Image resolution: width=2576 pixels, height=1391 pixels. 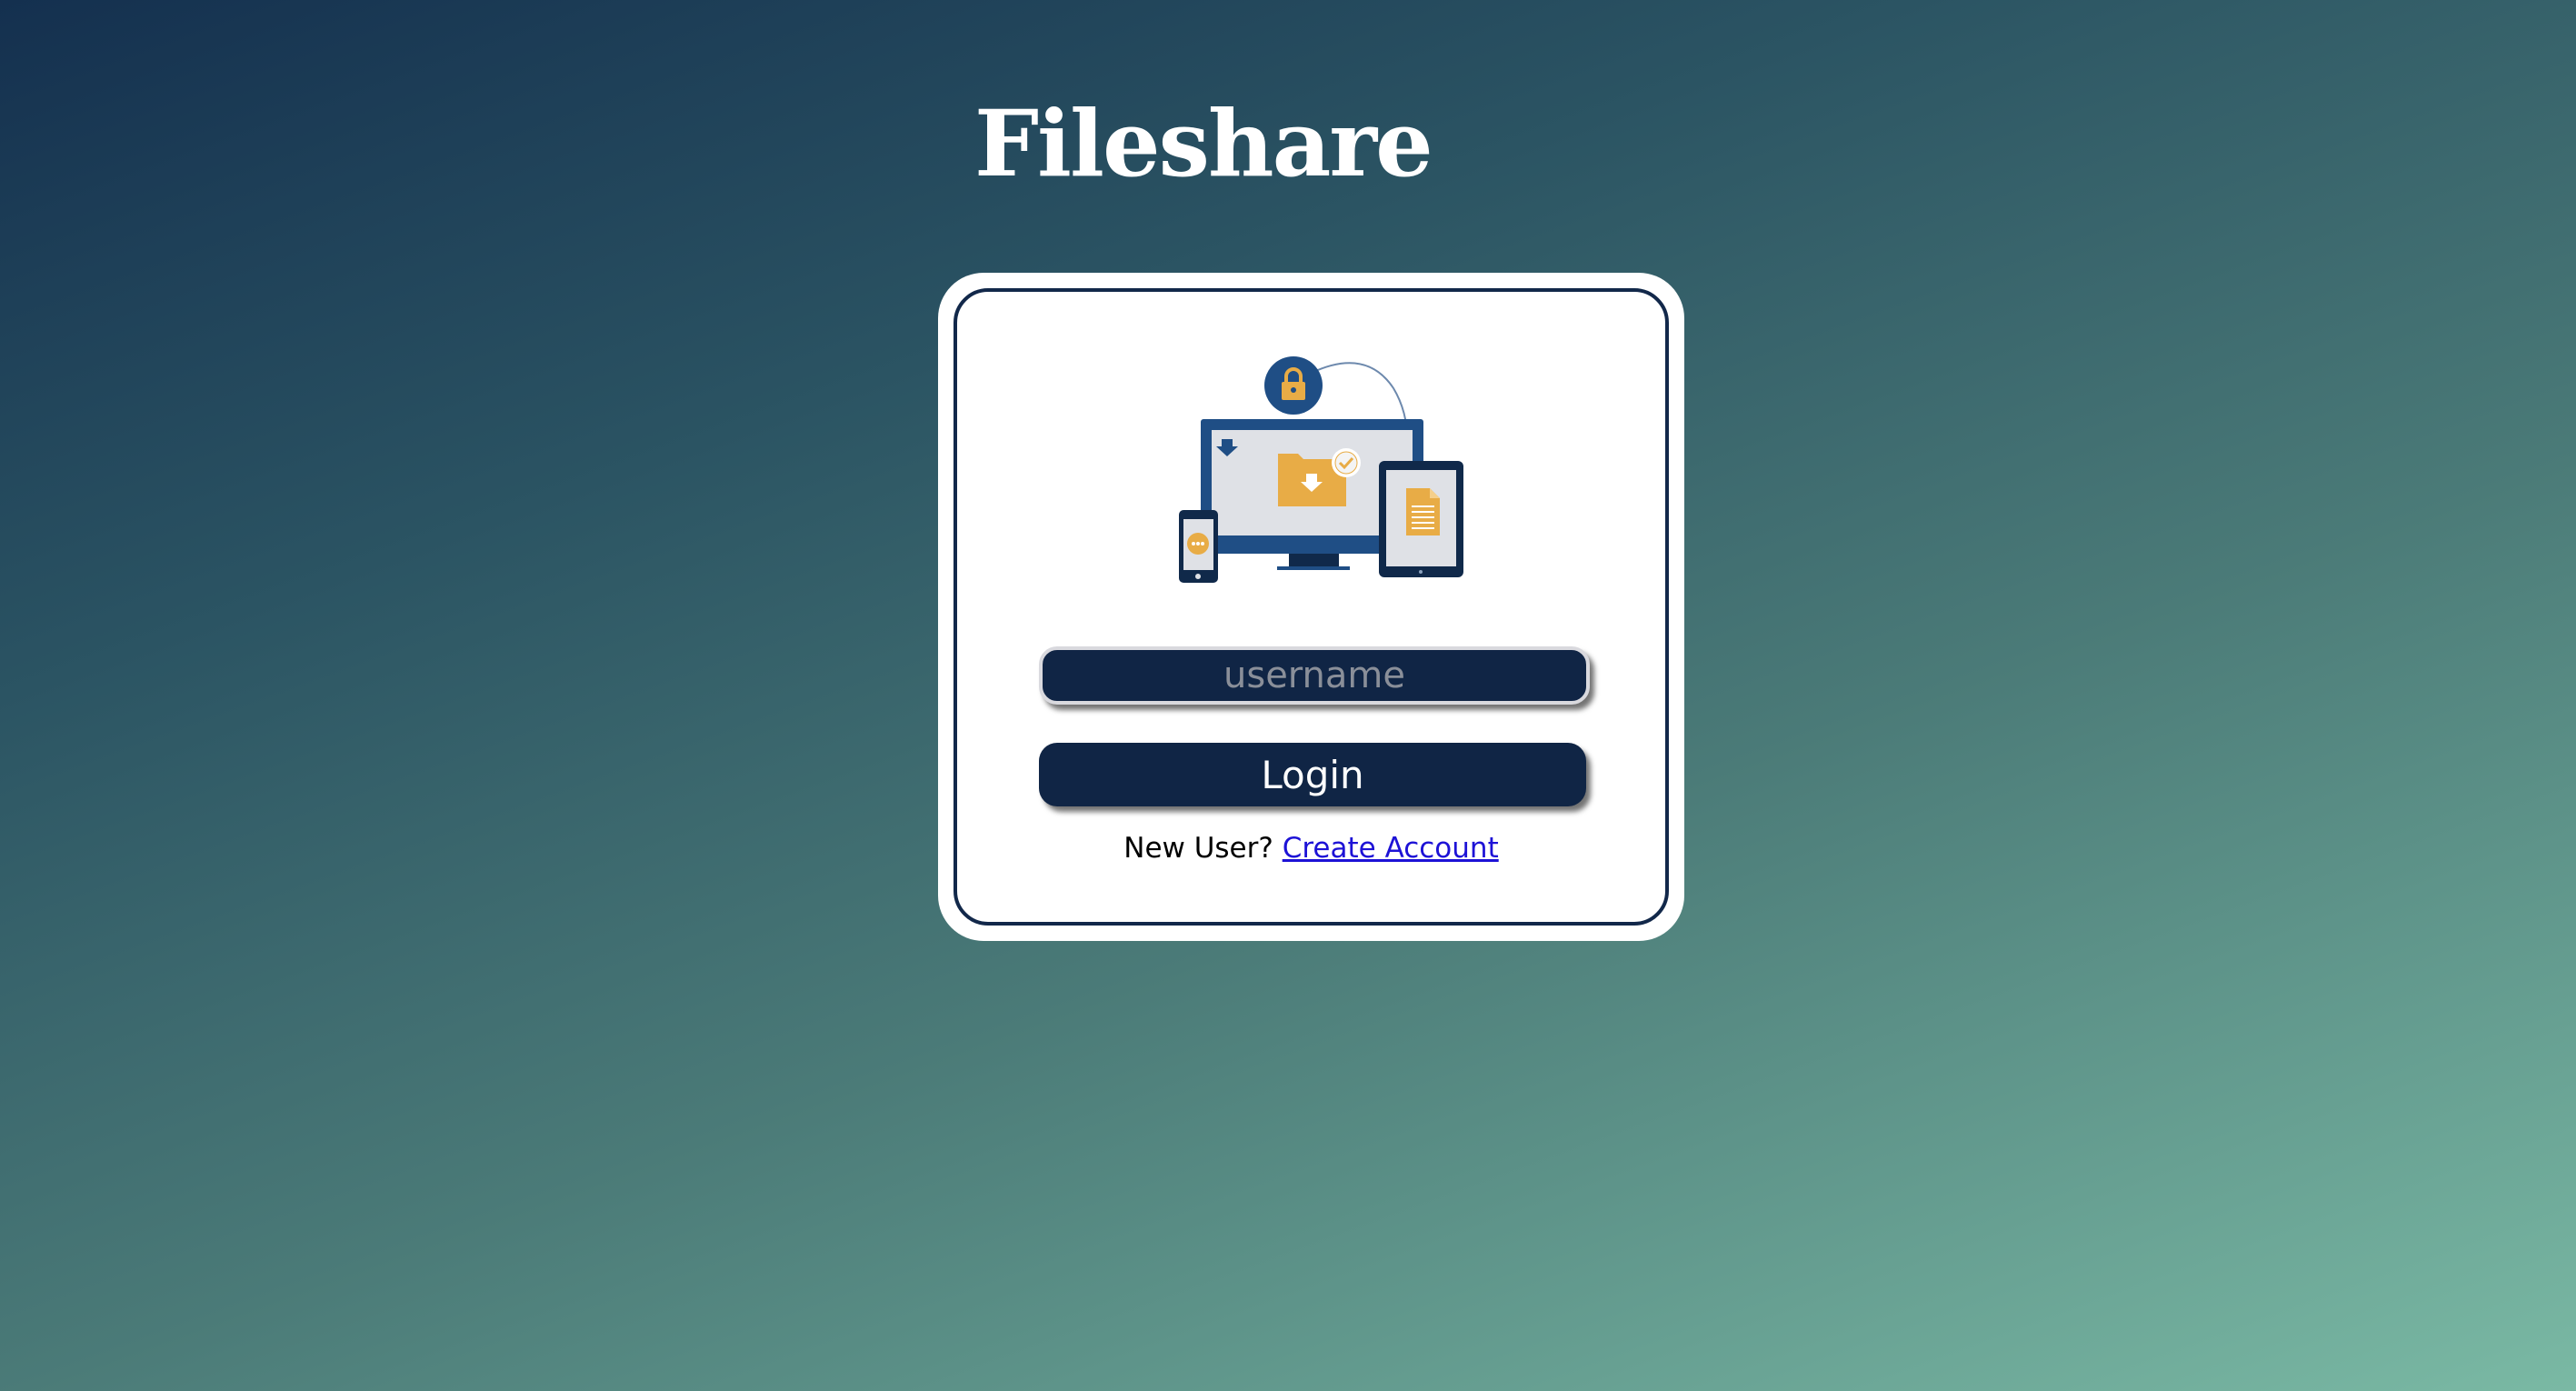 What do you see at coordinates (1312, 775) in the screenshot?
I see `login-button: Login` at bounding box center [1312, 775].